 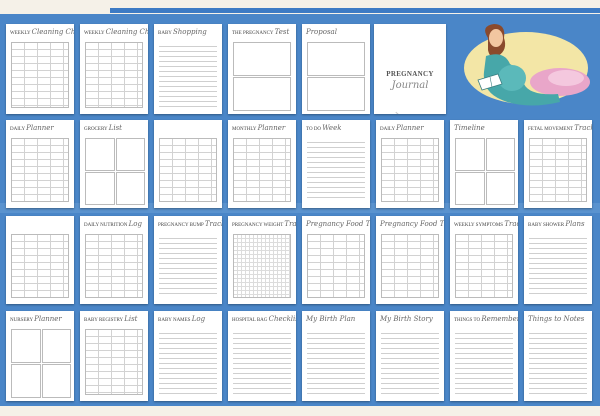 I want to click on page-title-script: Week, so click(x=332, y=128).